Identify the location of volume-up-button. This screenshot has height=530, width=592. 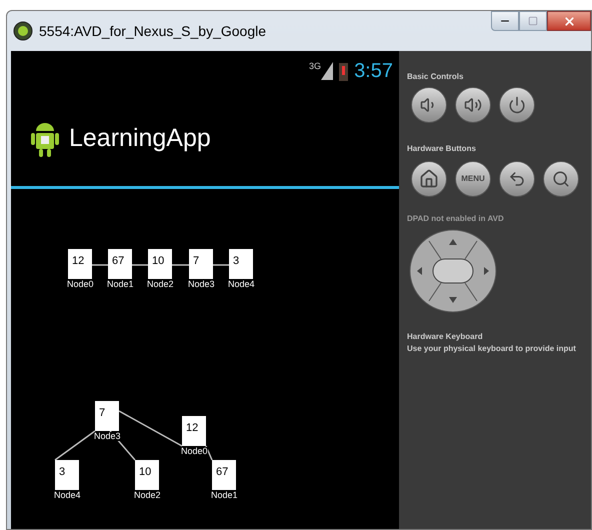
(473, 105).